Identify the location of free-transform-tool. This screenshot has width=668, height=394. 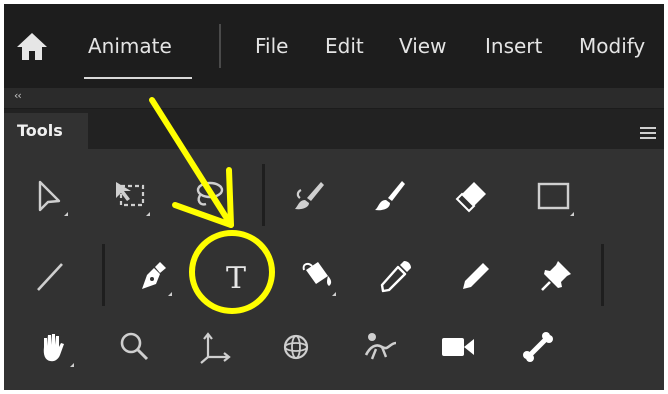
(130, 196).